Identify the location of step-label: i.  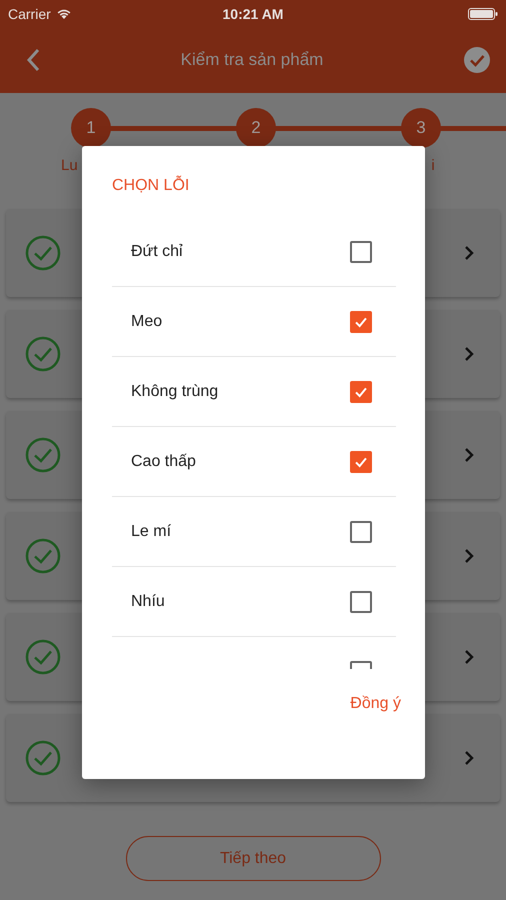
(433, 165).